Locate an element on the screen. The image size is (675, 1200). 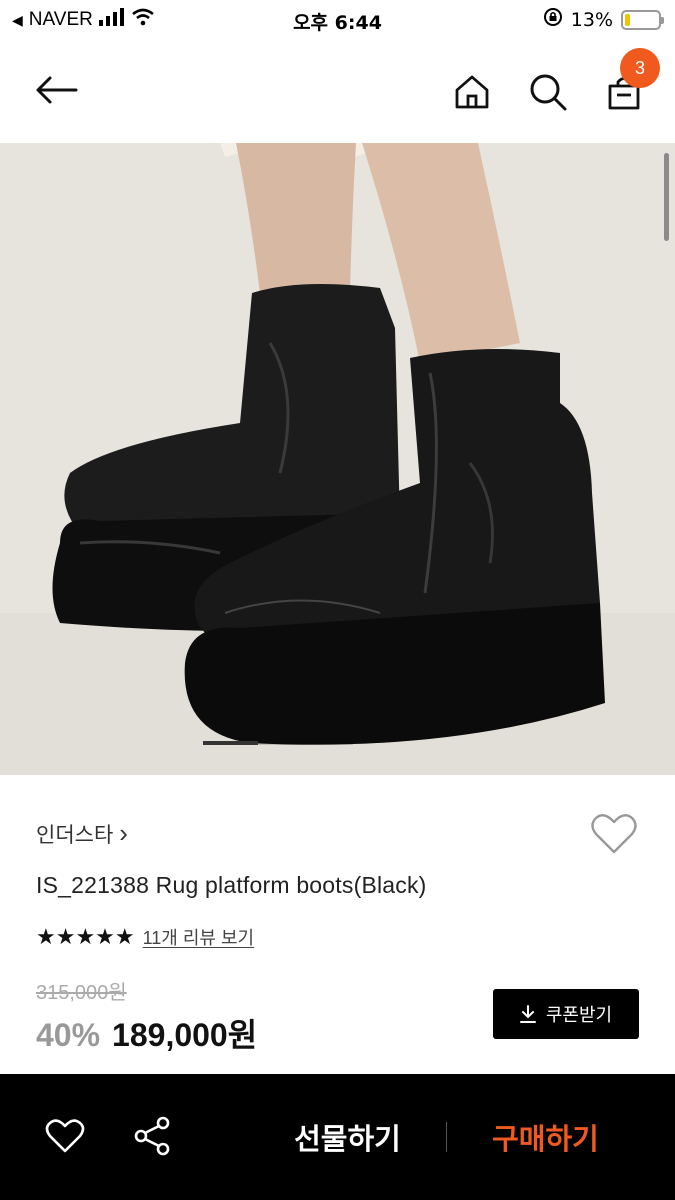
top-nav: 3 is located at coordinates (337, 90).